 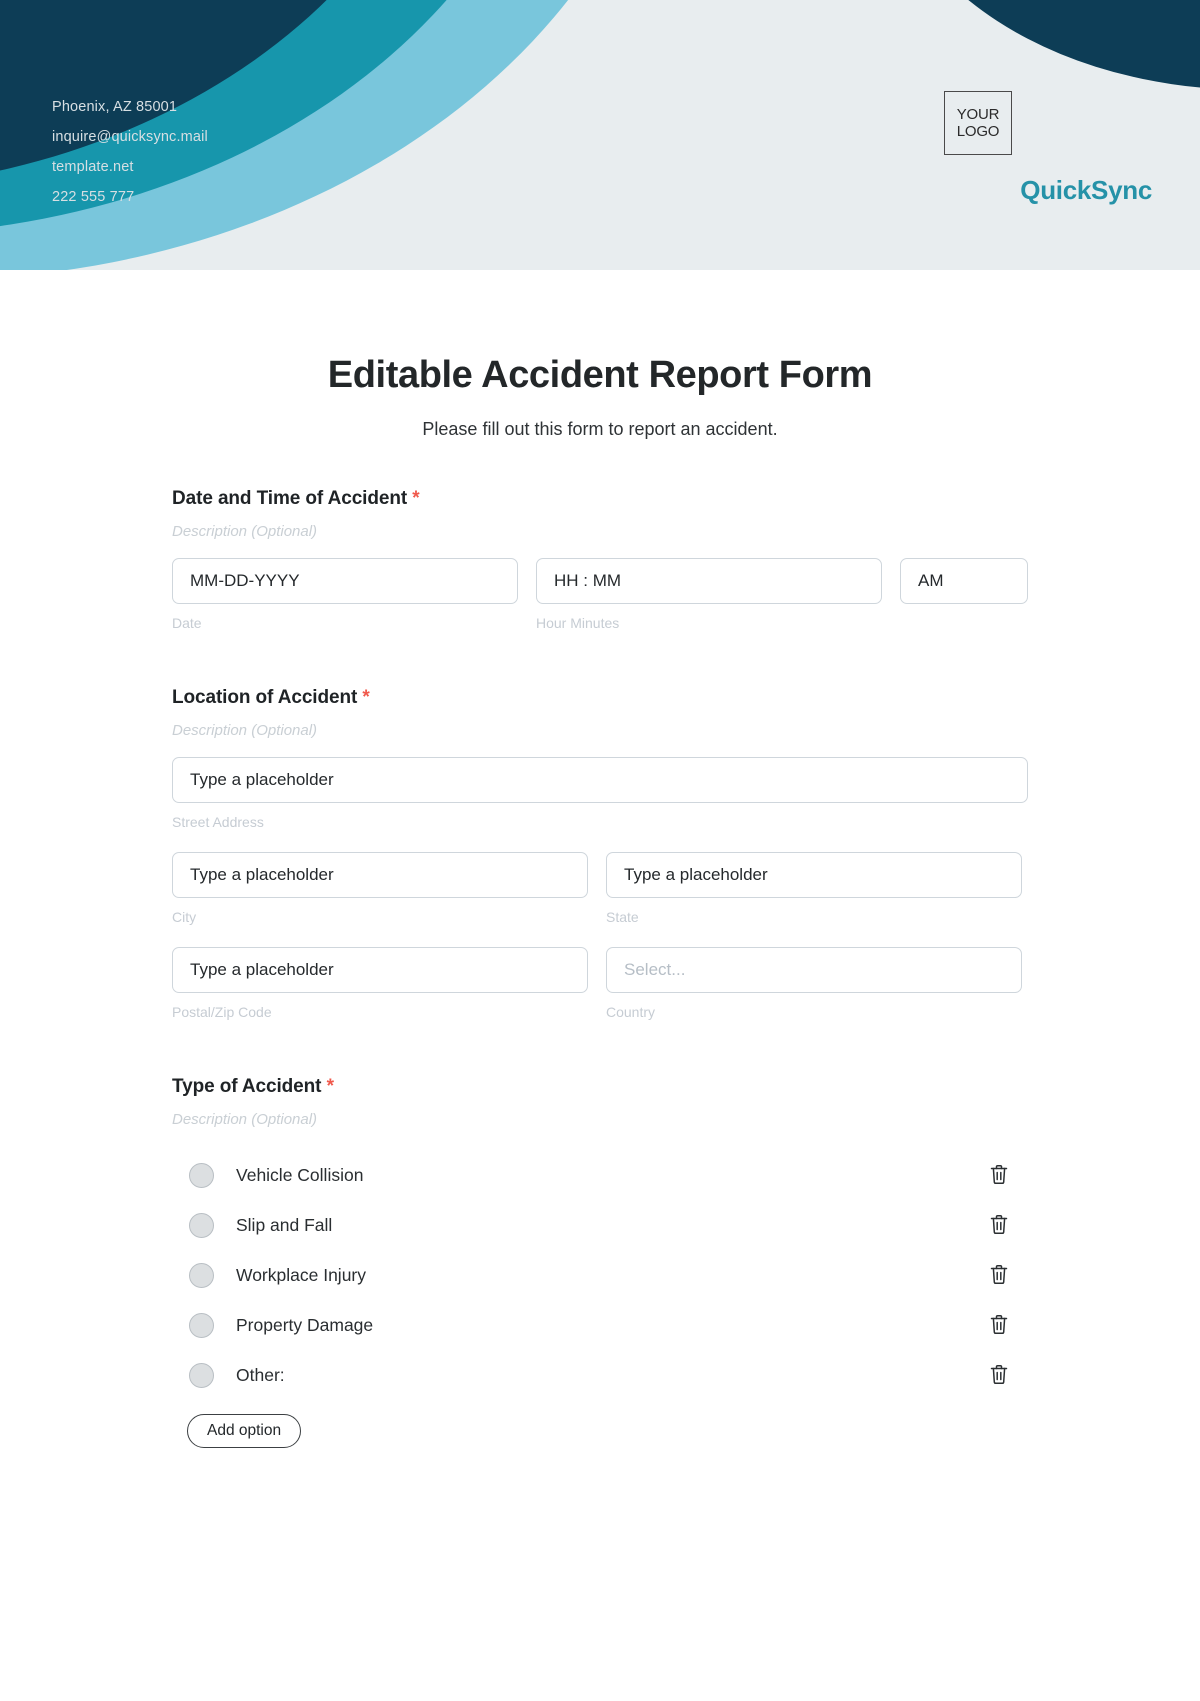 I want to click on street-address-input: Type a placeholder, so click(x=600, y=780).